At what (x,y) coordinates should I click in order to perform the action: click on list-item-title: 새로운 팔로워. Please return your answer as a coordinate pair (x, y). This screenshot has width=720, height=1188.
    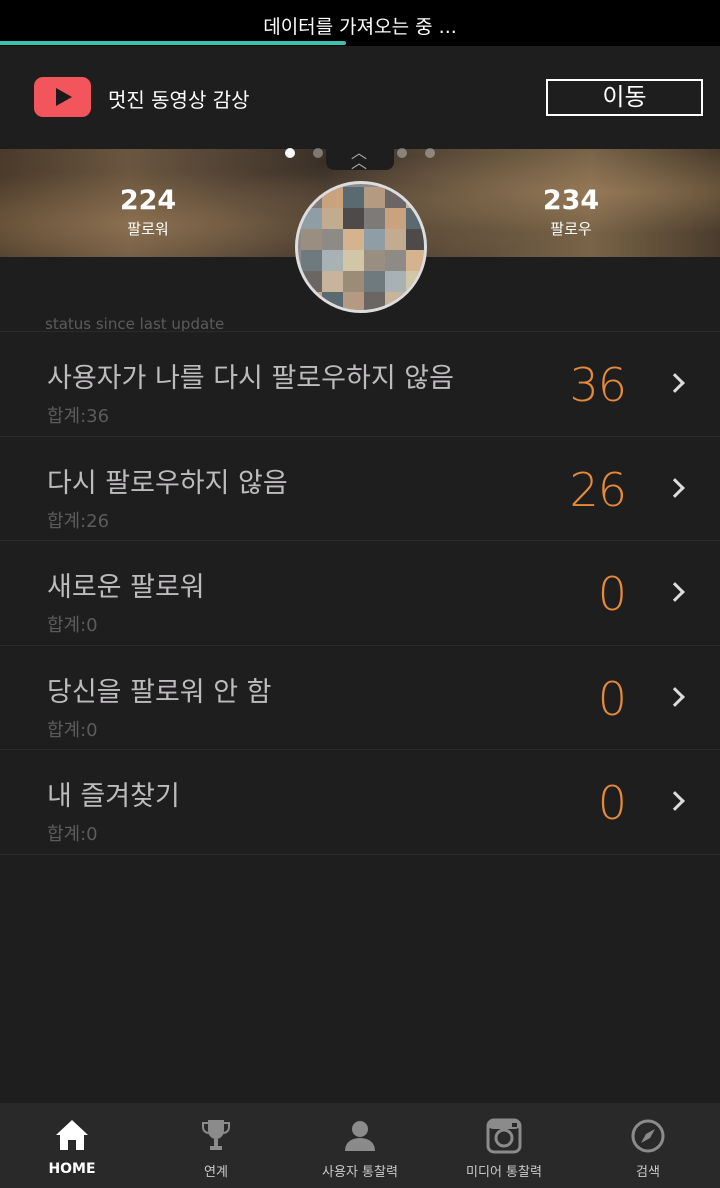
    Looking at the image, I should click on (126, 587).